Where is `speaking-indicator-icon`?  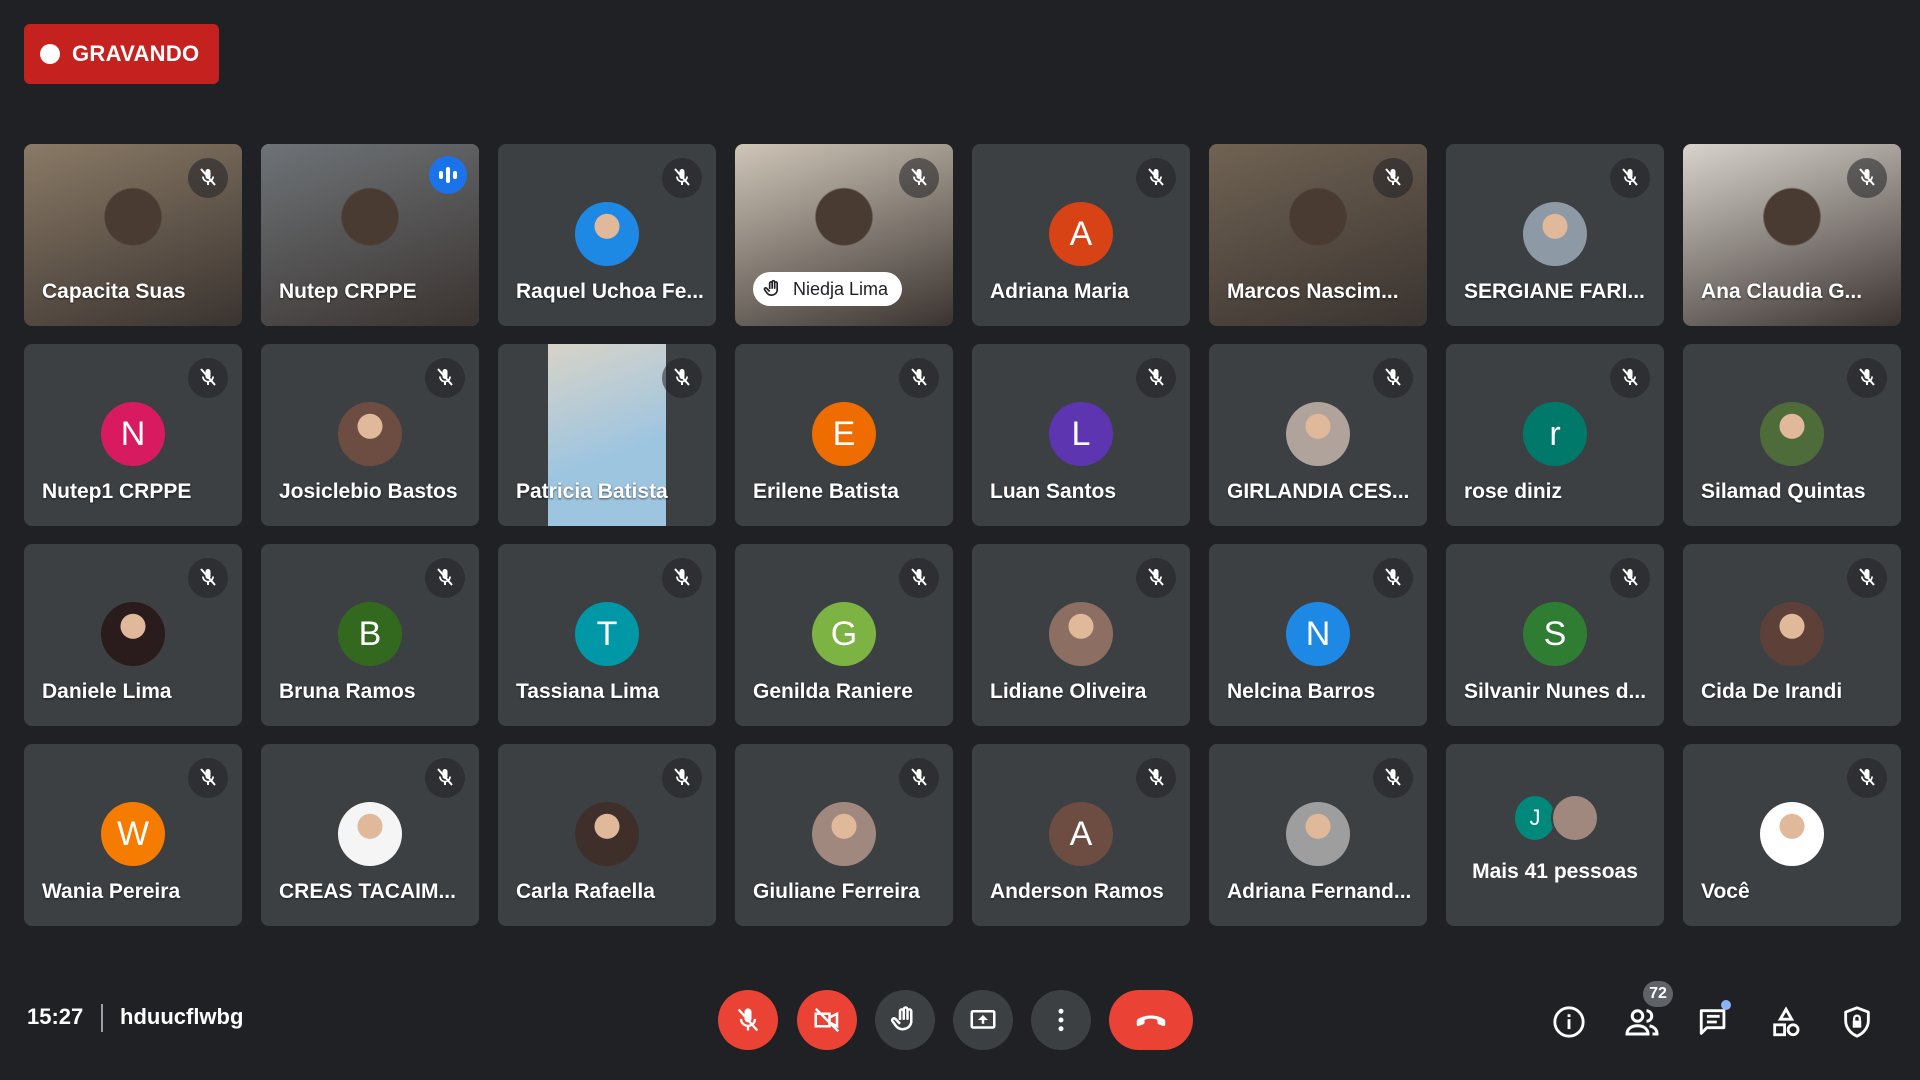 speaking-indicator-icon is located at coordinates (448, 175).